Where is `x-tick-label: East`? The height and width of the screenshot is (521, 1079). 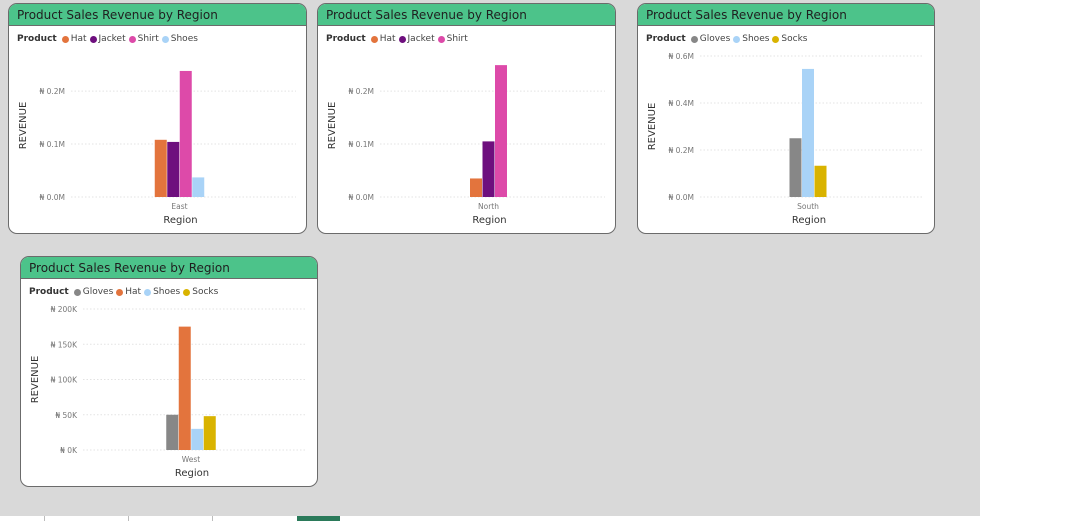
x-tick-label: East is located at coordinates (179, 206).